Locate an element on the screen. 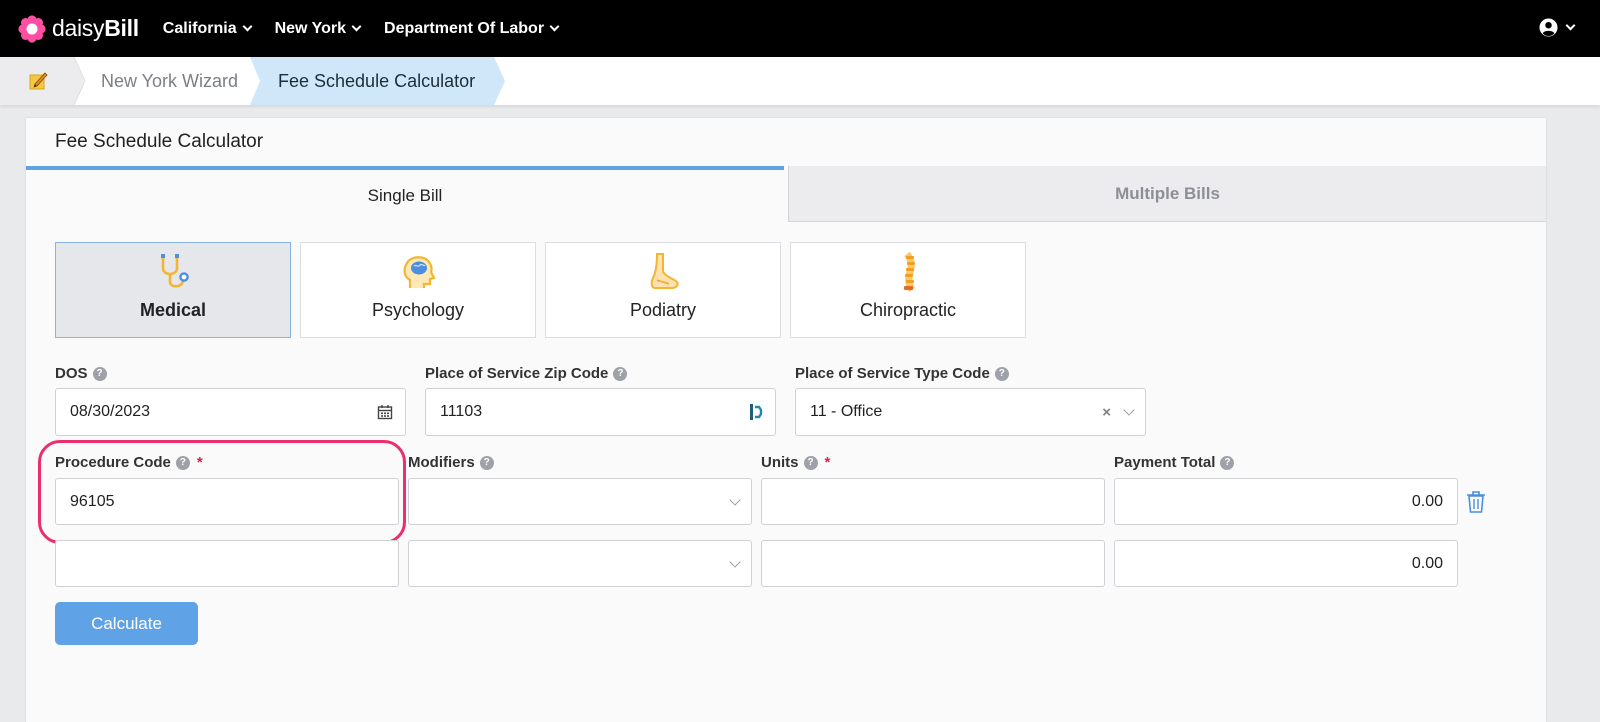 The width and height of the screenshot is (1600, 722). daisy-flower-icon is located at coordinates (32, 28).